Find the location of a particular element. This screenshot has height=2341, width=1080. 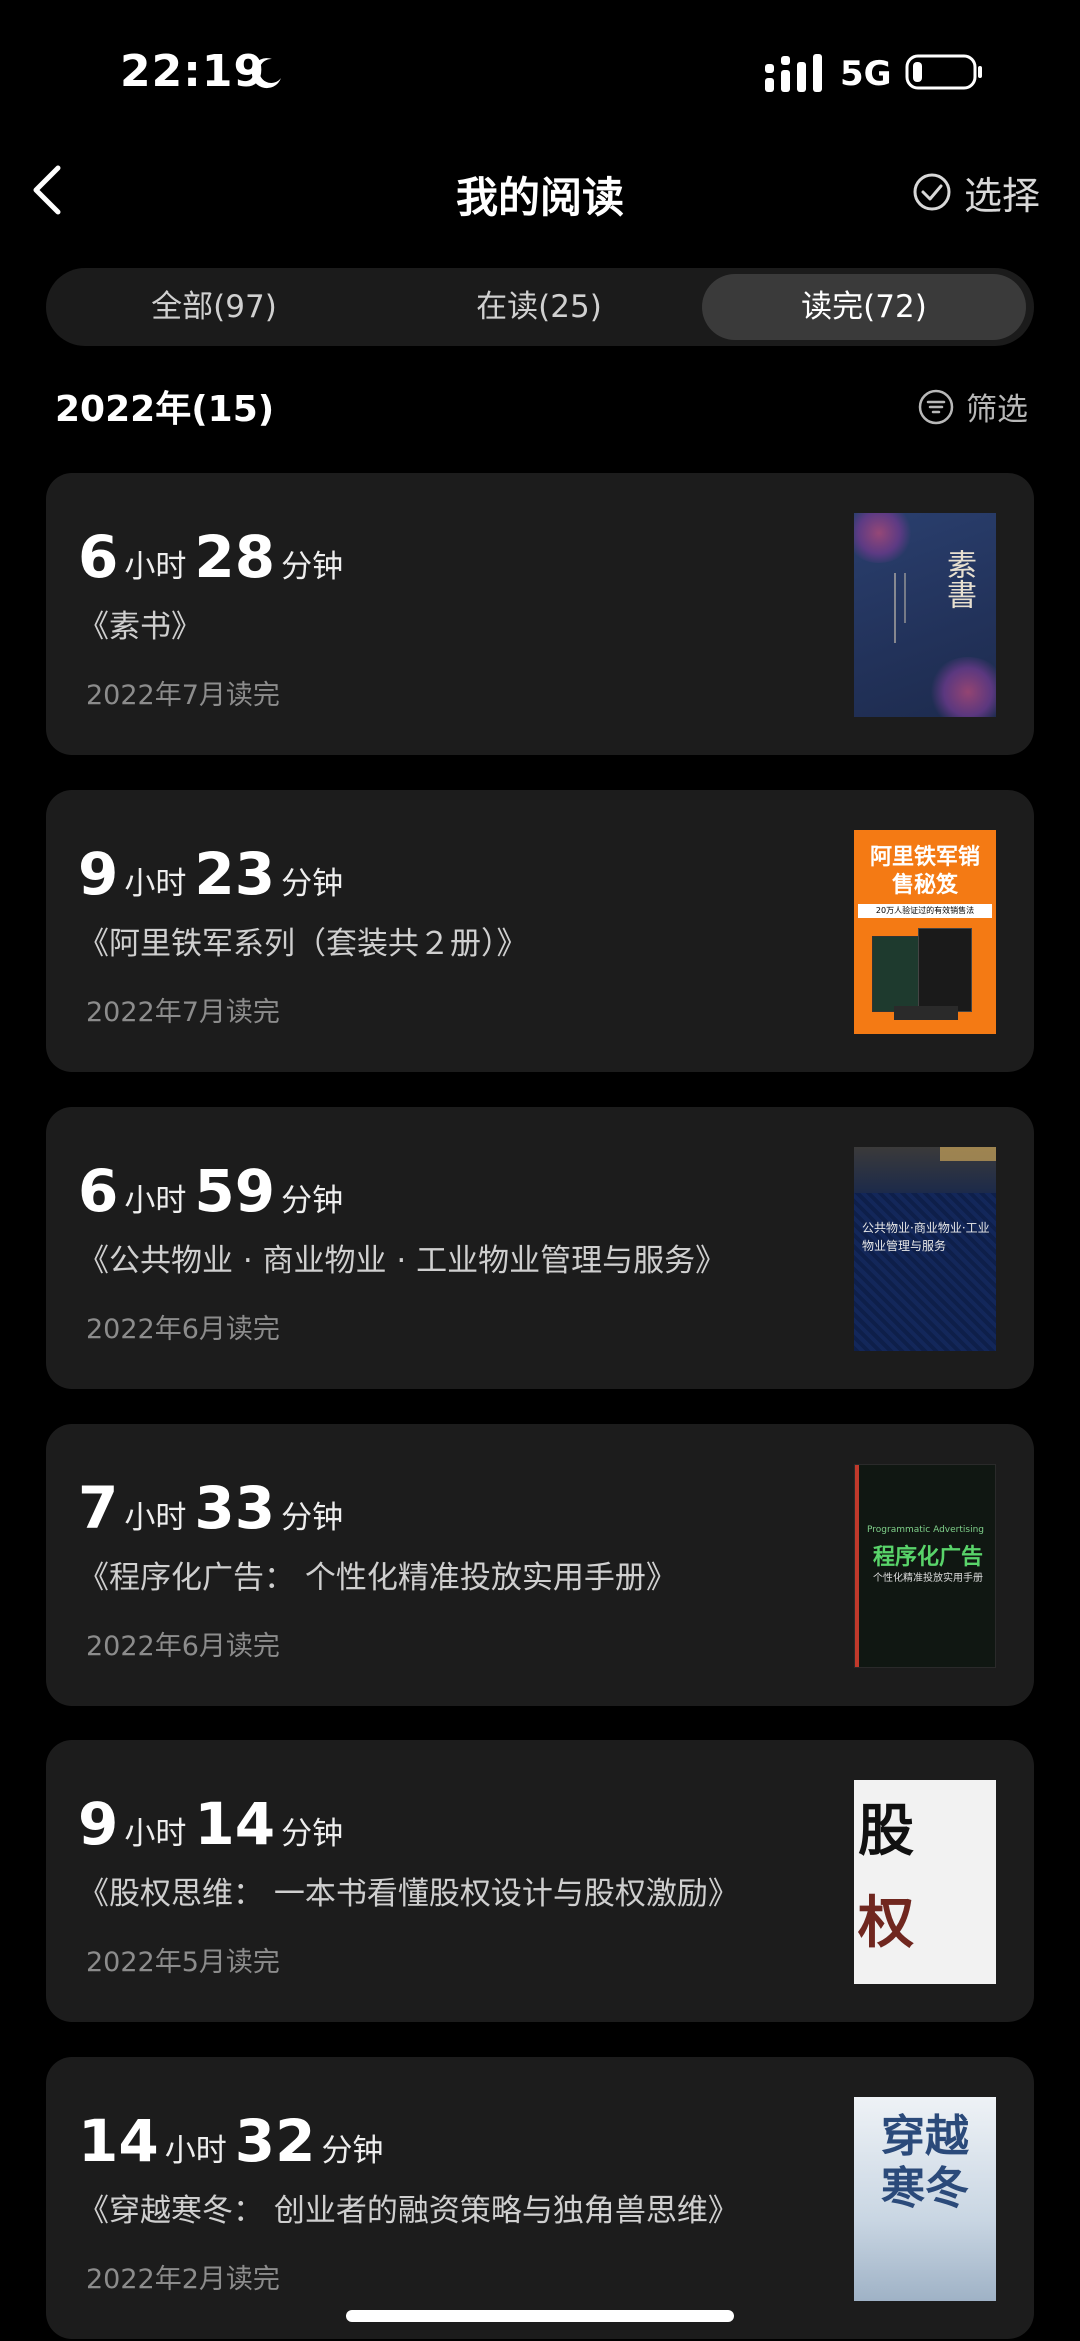

battery-icon is located at coordinates (943, 72).